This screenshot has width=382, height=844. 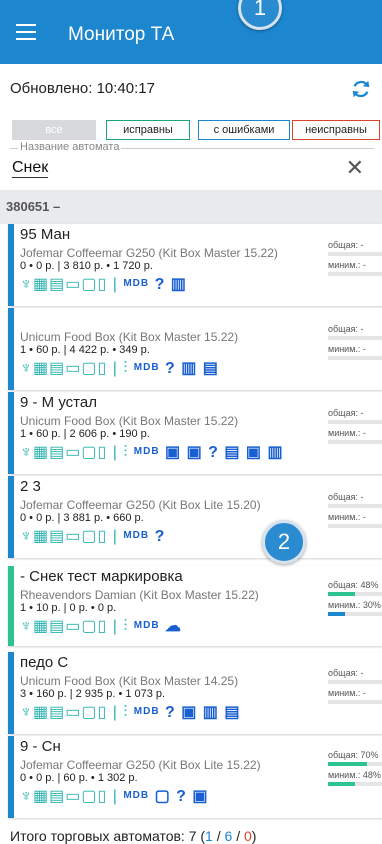 What do you see at coordinates (85, 434) in the screenshot?
I see `machine-stats: 1 • 60 р. | 2 606 р. • 190 р.` at bounding box center [85, 434].